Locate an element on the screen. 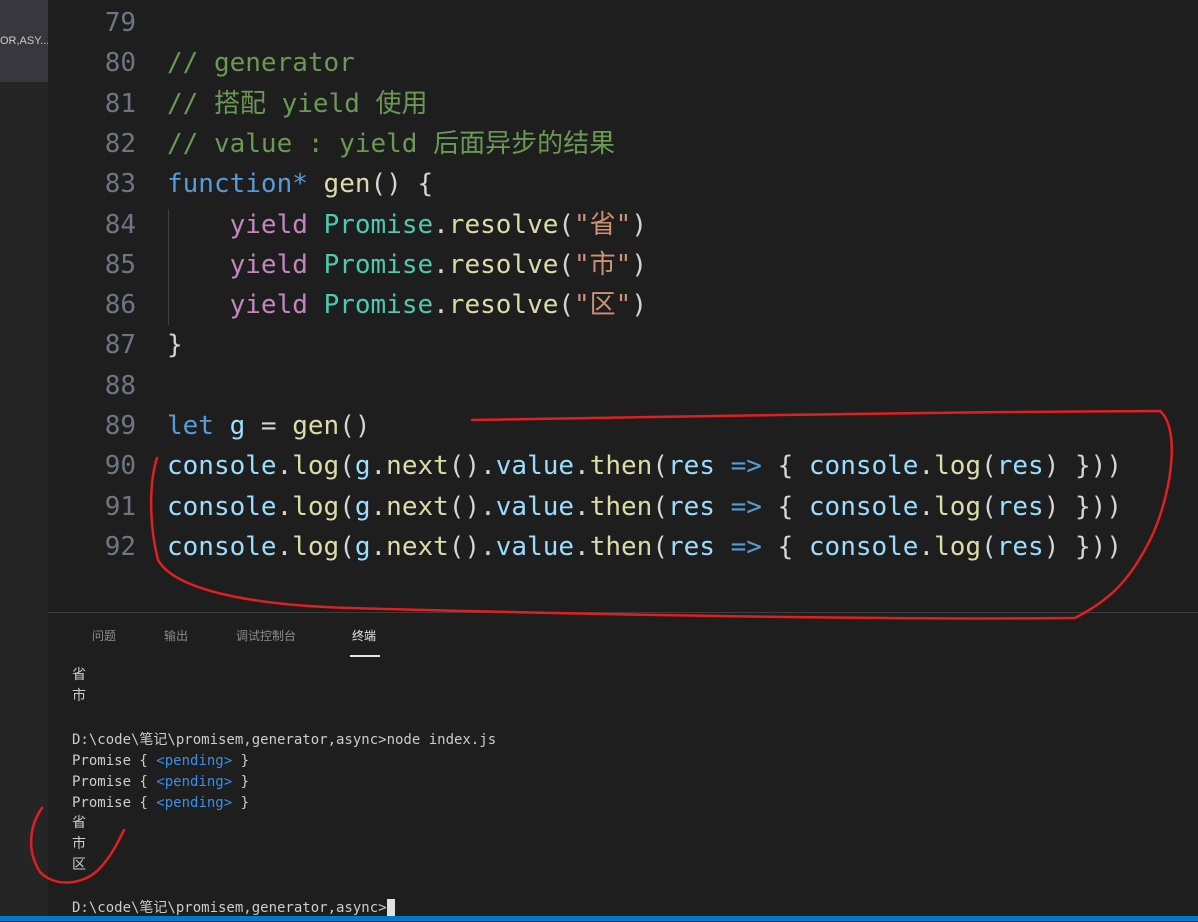 The width and height of the screenshot is (1198, 922). tab-debug-console: 调试控制台 is located at coordinates (266, 635).